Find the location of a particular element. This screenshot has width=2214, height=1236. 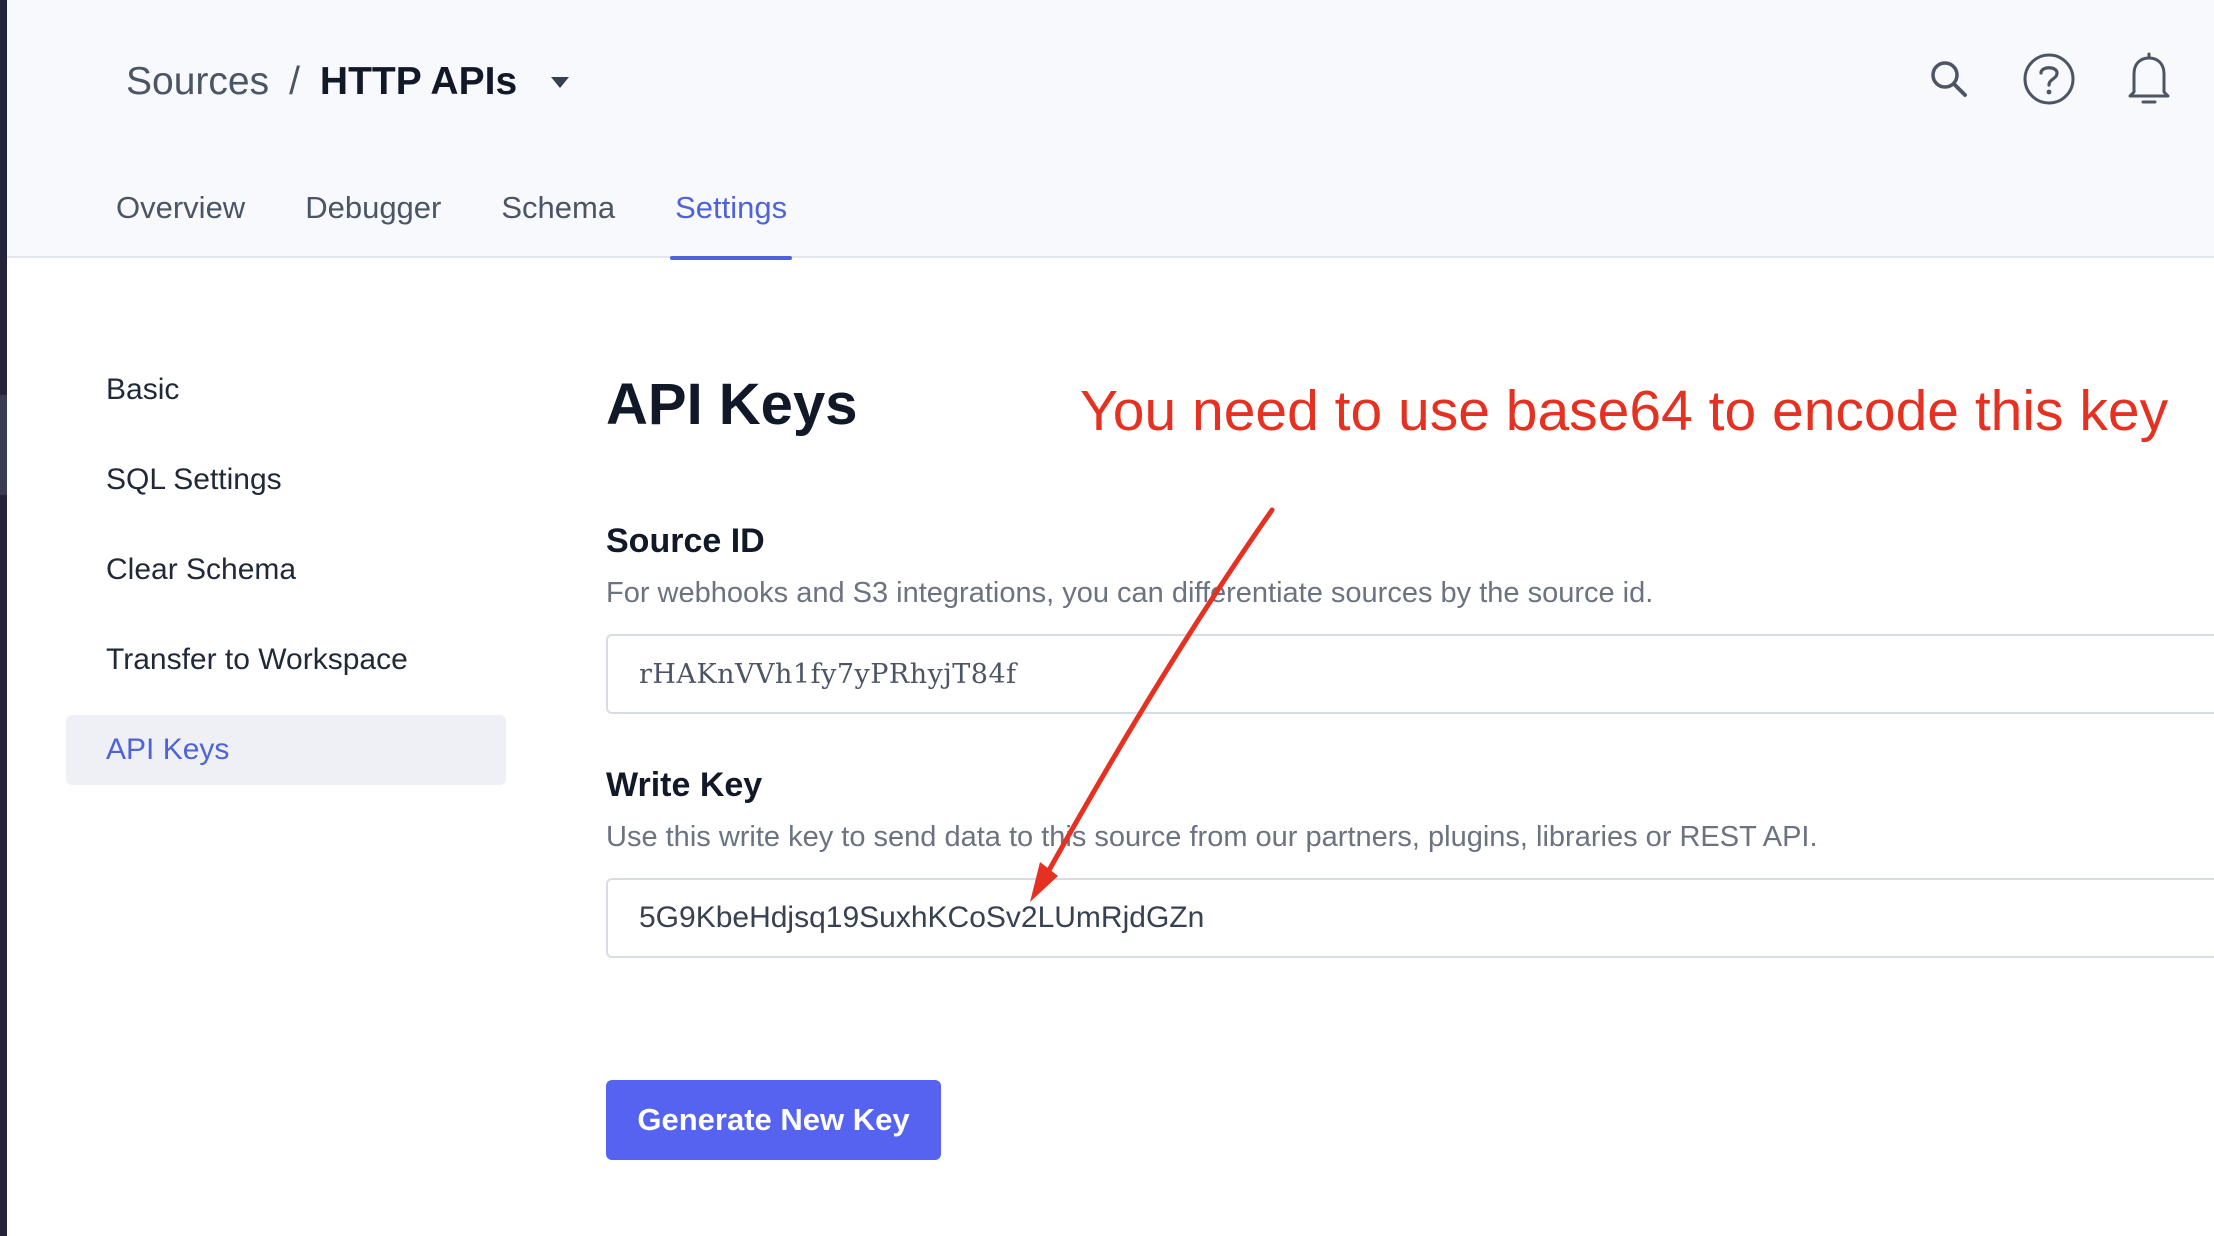

breadcrumb: Sources / HTTP APIs is located at coordinates (348, 82).